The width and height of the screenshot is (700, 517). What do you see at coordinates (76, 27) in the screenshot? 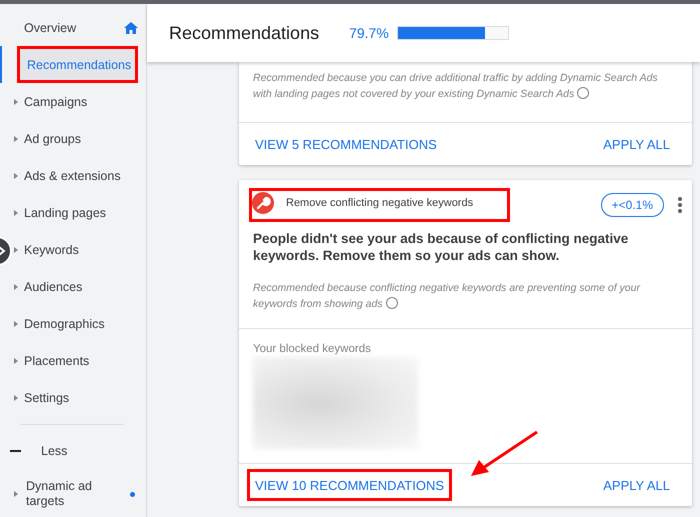
I see `sidebar-item: Overview` at bounding box center [76, 27].